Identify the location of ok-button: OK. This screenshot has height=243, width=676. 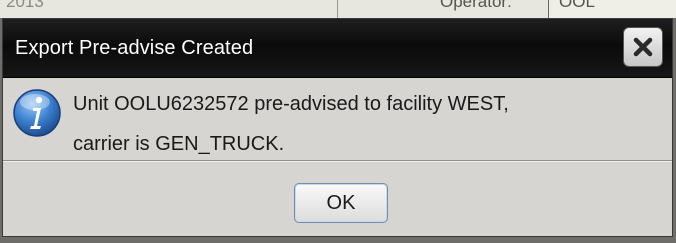
(341, 203).